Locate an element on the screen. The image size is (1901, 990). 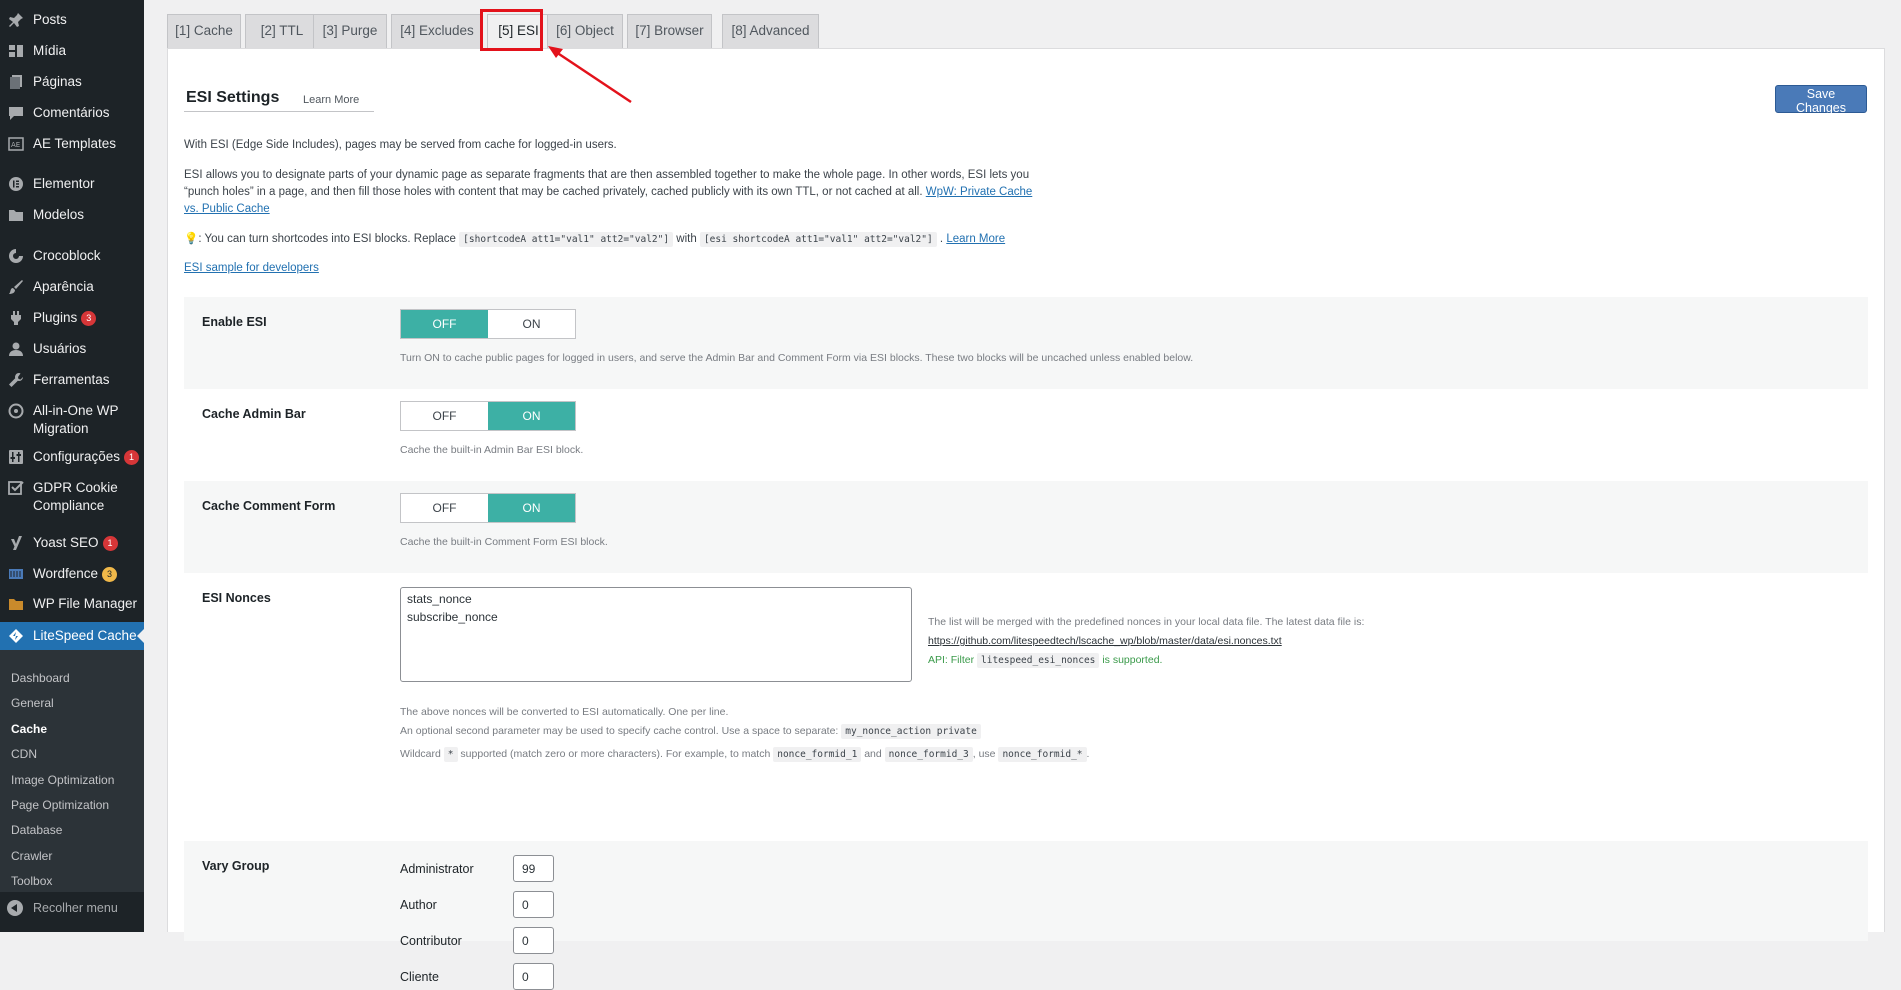
learn-more-link: Learn More is located at coordinates (331, 100).